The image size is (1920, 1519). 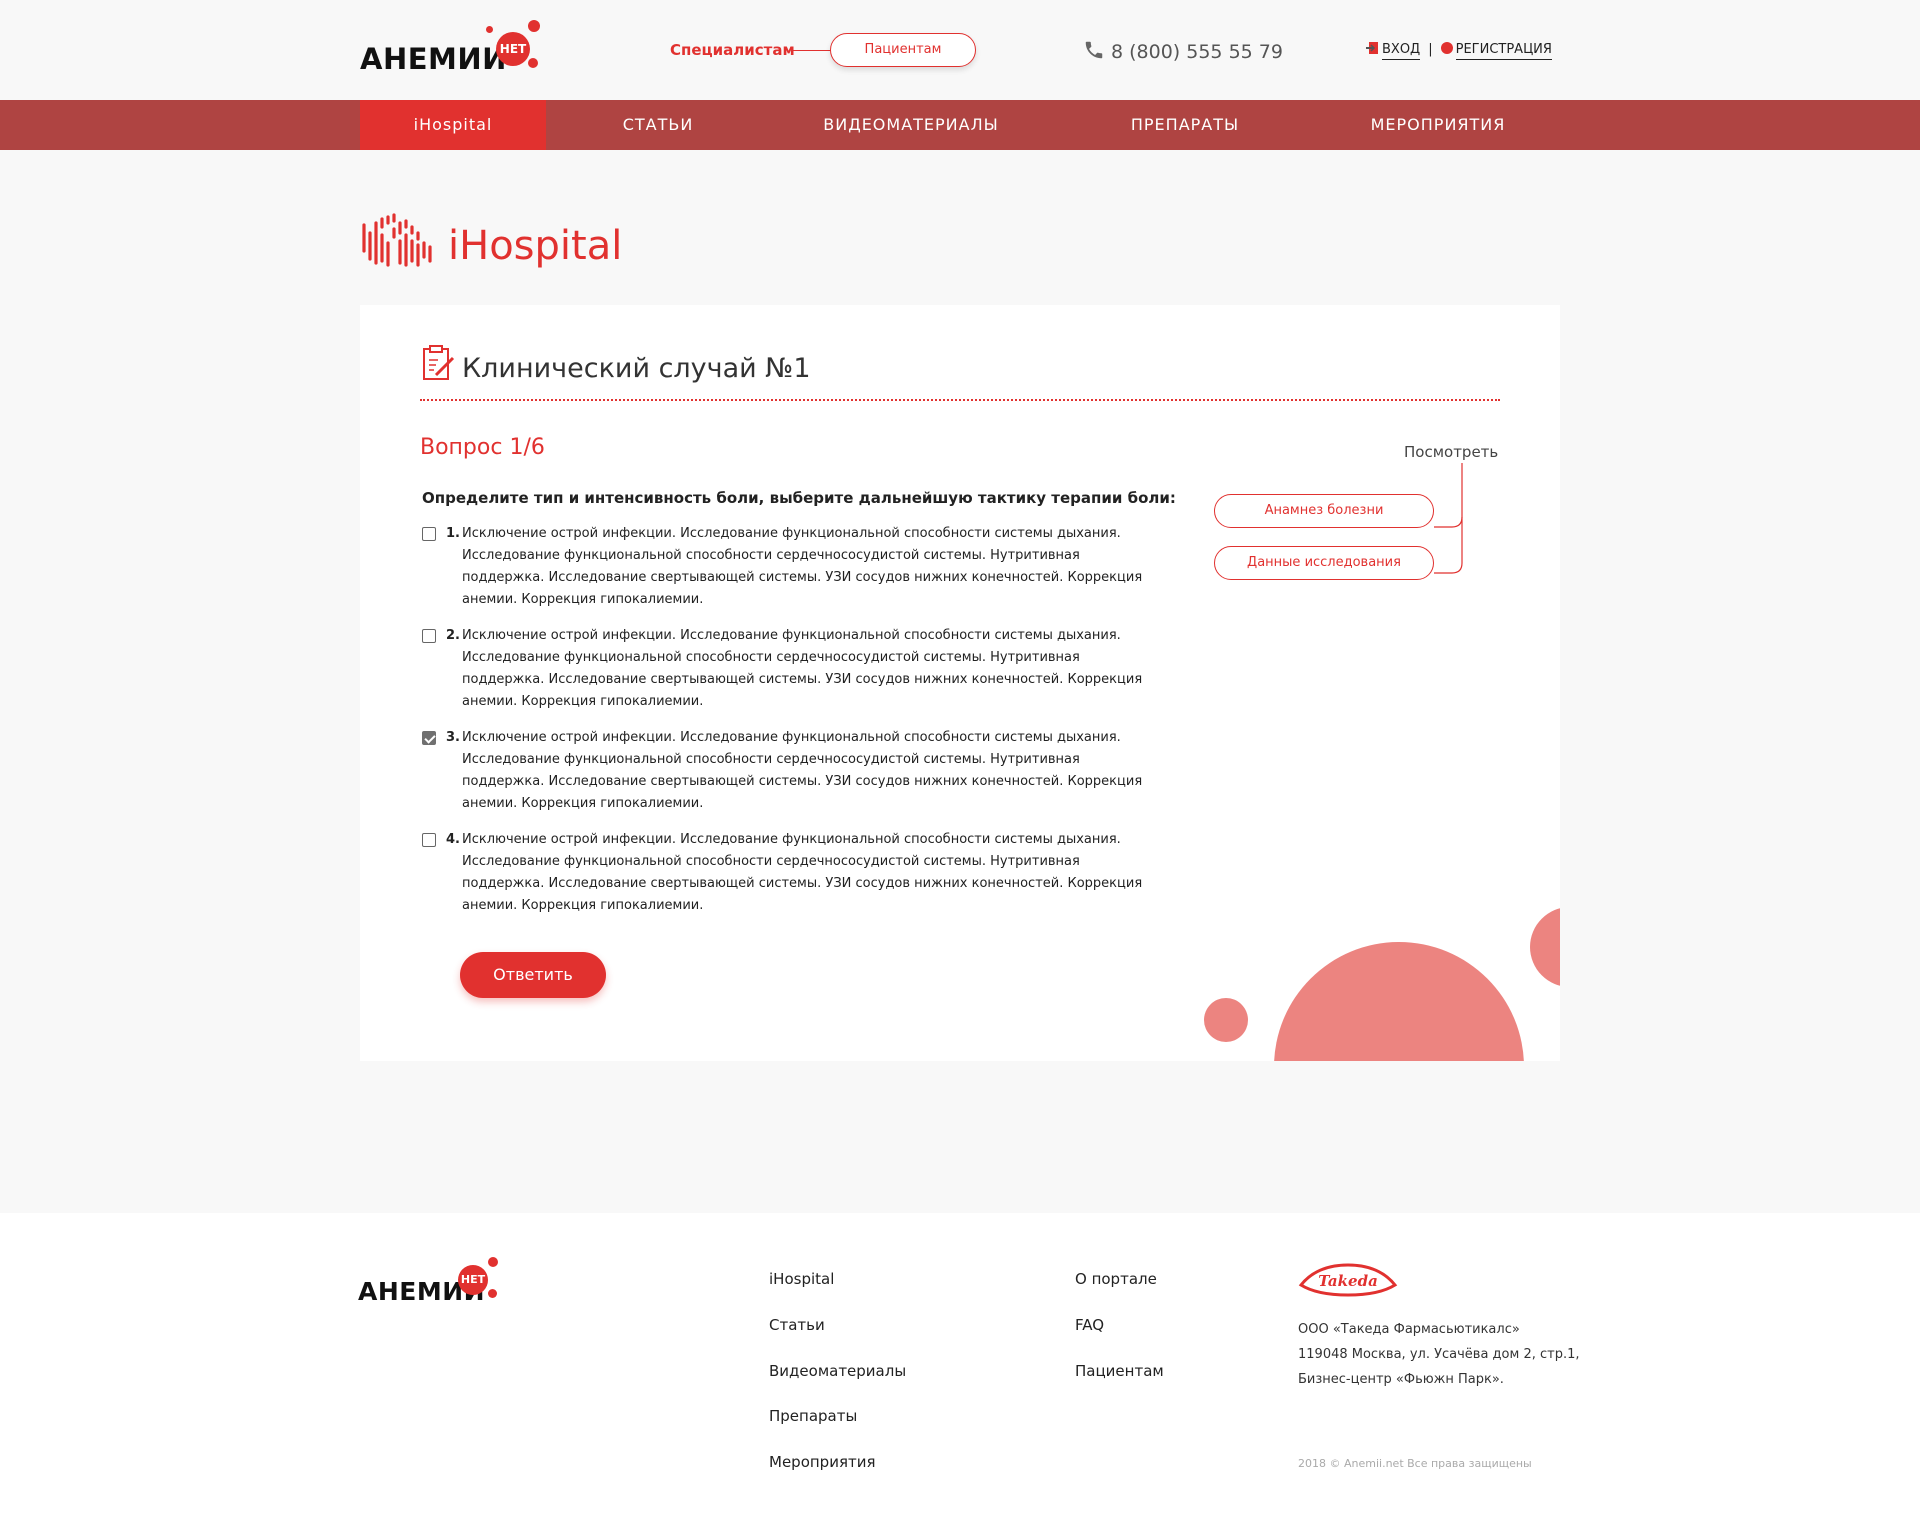 I want to click on footer-link-about: О портале, so click(x=1116, y=1279).